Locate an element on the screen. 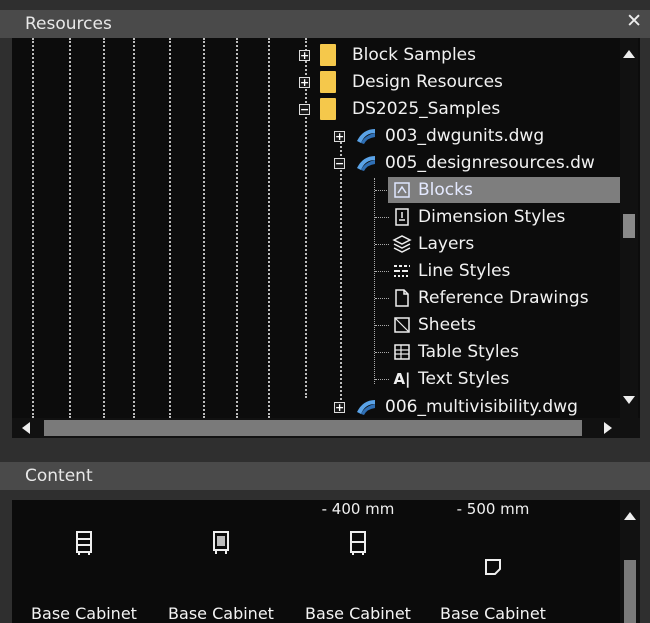 Image resolution: width=650 pixels, height=623 pixels. tree-item-label: Blocks is located at coordinates (445, 190).